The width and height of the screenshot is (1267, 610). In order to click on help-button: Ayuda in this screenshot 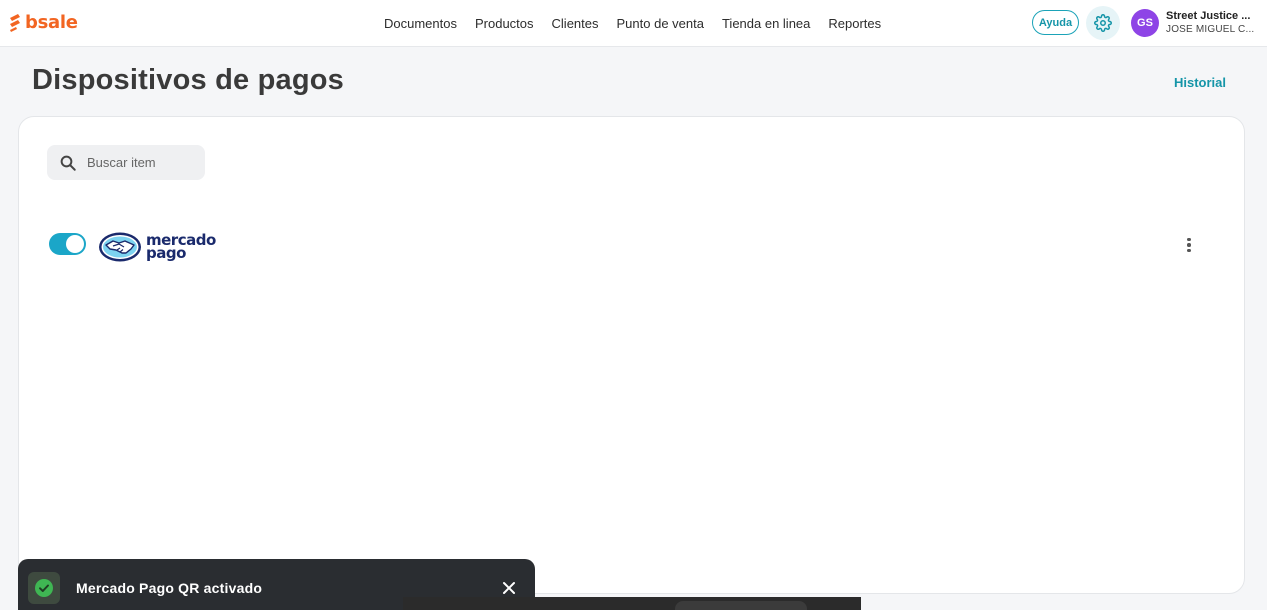, I will do `click(1055, 22)`.